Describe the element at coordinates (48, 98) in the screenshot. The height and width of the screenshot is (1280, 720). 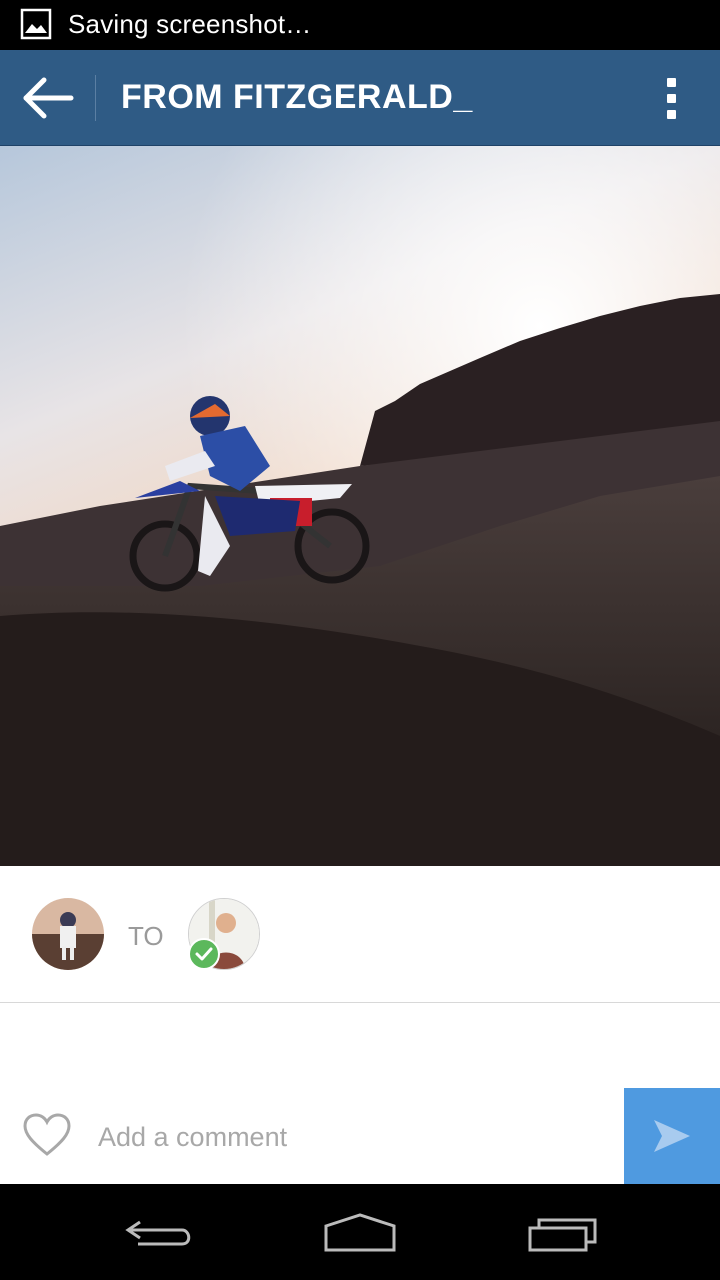
I see `back-button` at that location.